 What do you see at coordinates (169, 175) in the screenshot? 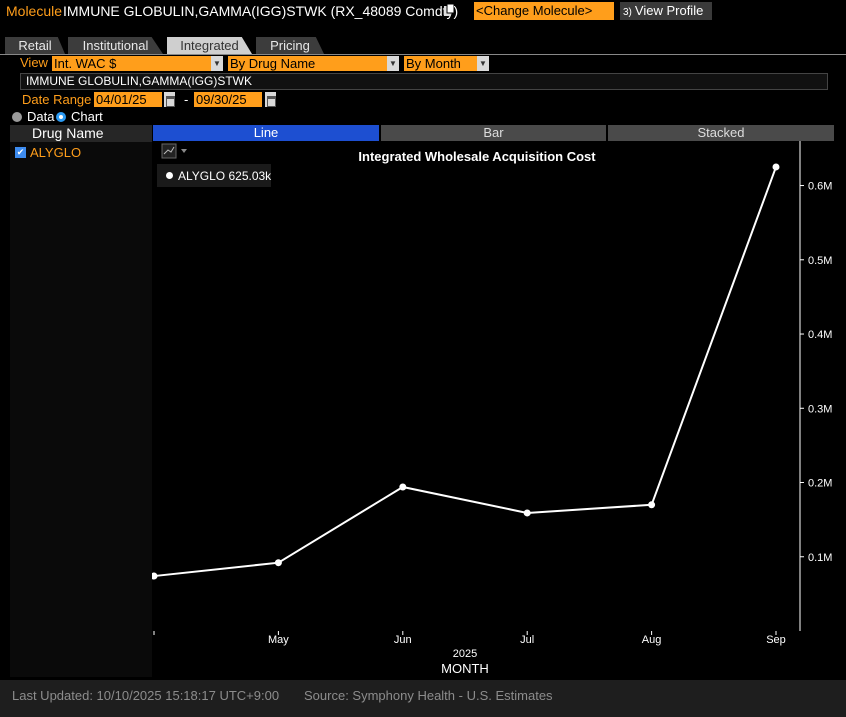
I see `legend-marker` at bounding box center [169, 175].